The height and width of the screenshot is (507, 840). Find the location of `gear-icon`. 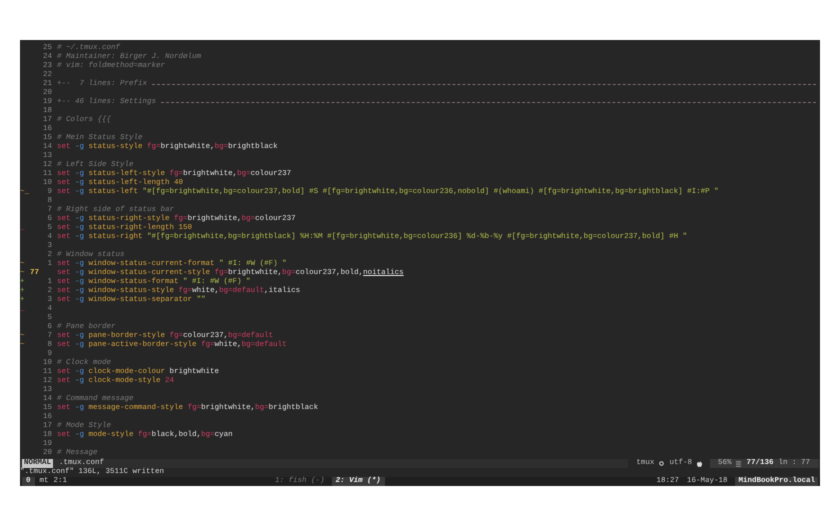

gear-icon is located at coordinates (661, 463).